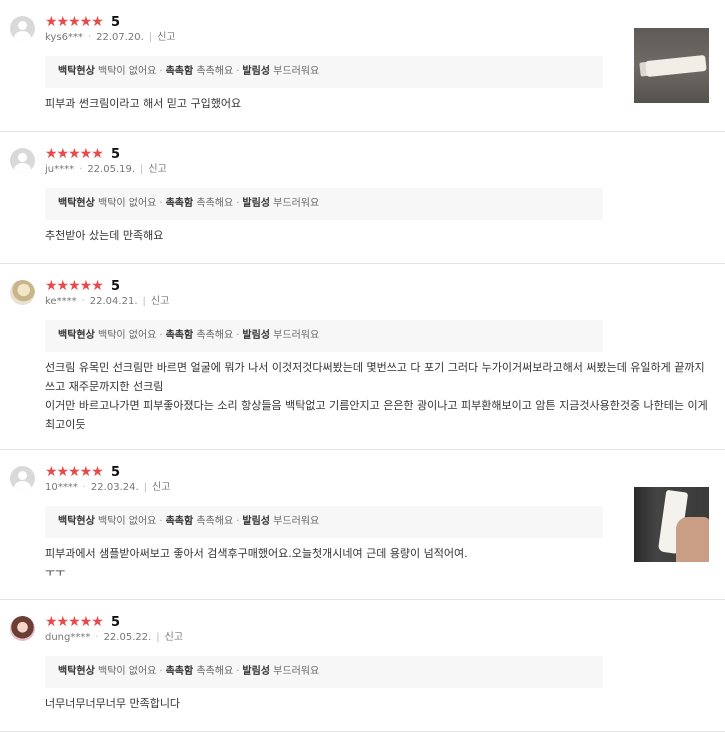 The height and width of the screenshot is (732, 725). I want to click on user-id: ke****, so click(61, 301).